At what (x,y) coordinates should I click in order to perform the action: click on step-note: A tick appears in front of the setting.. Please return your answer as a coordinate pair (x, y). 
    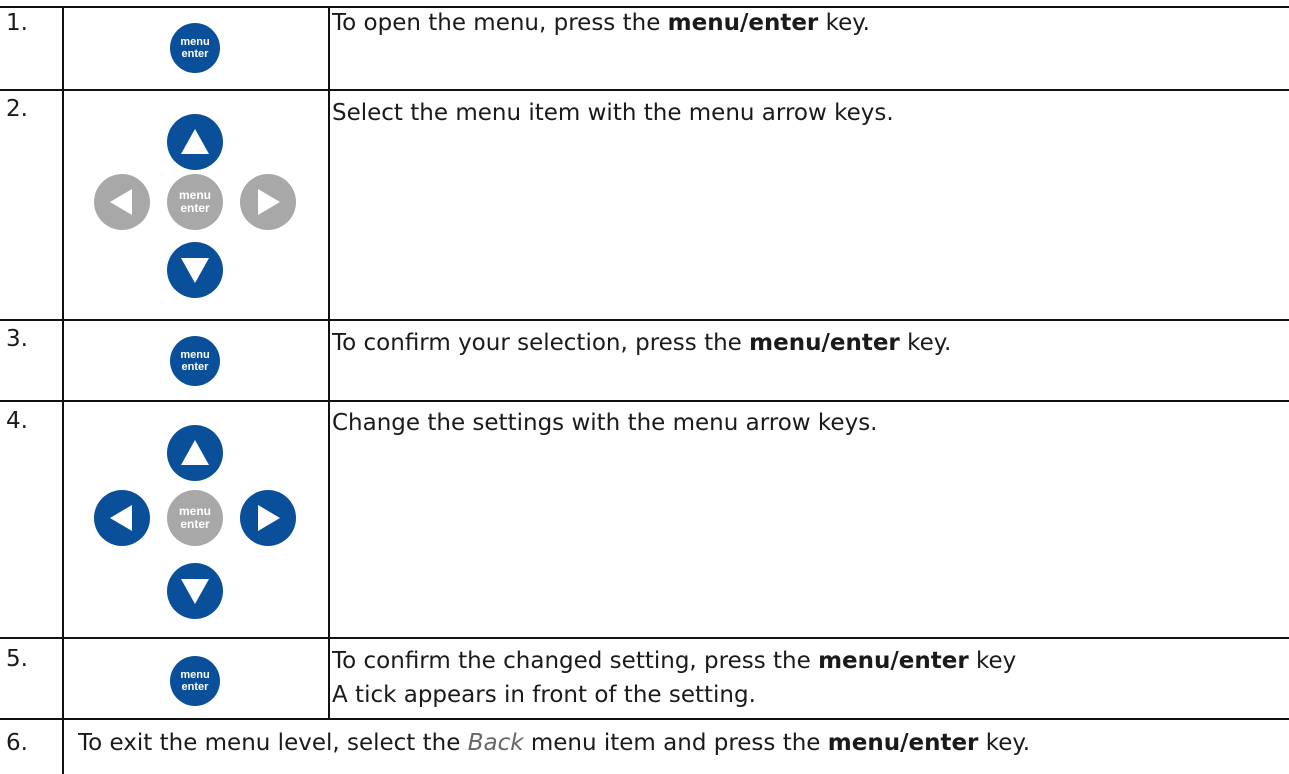
    Looking at the image, I should click on (544, 695).